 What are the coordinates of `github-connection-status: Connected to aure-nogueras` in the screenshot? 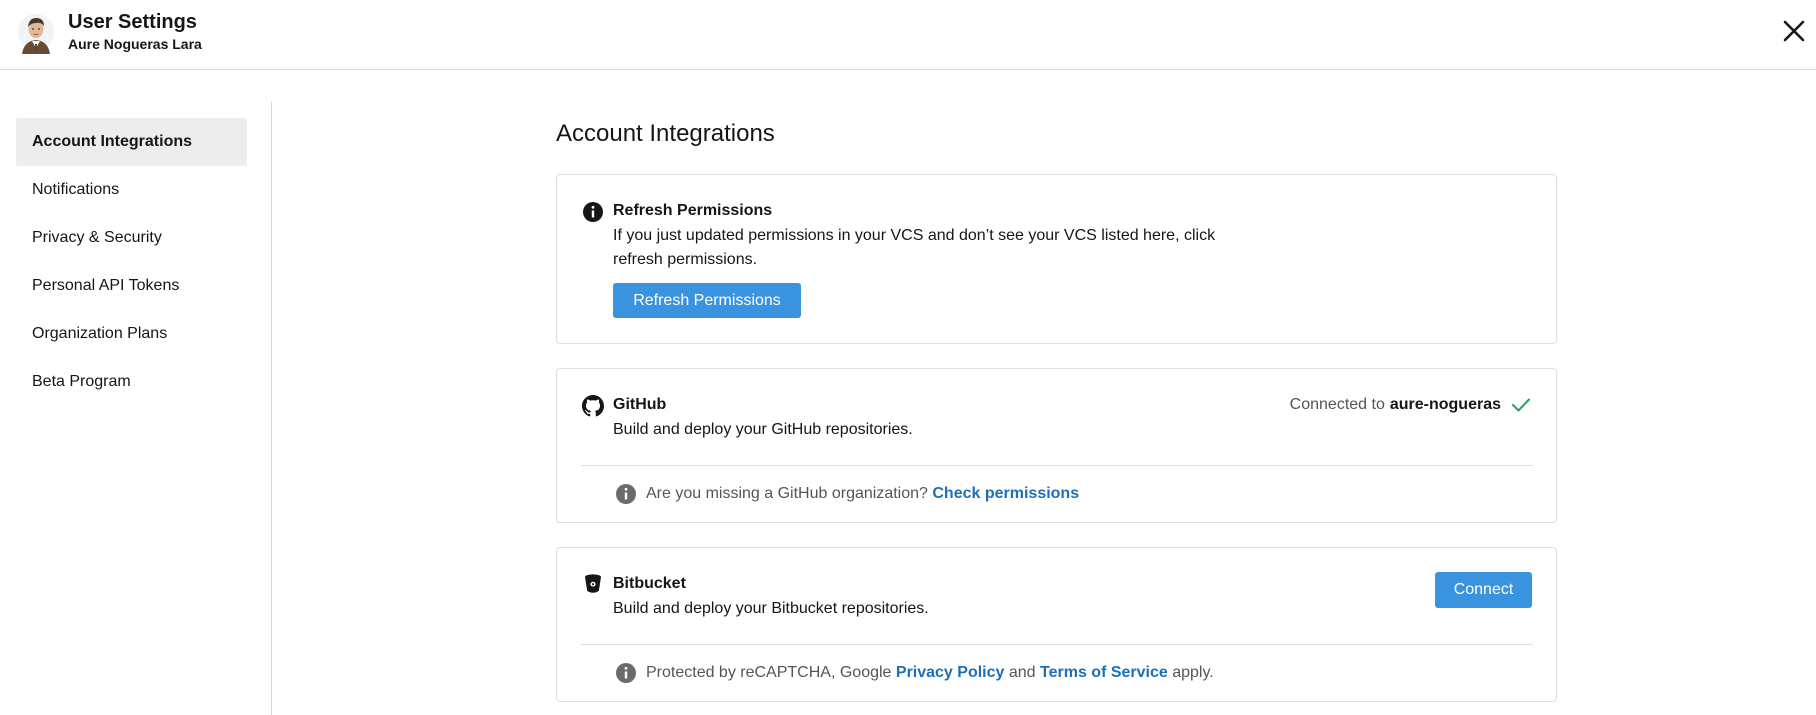 It's located at (1410, 405).